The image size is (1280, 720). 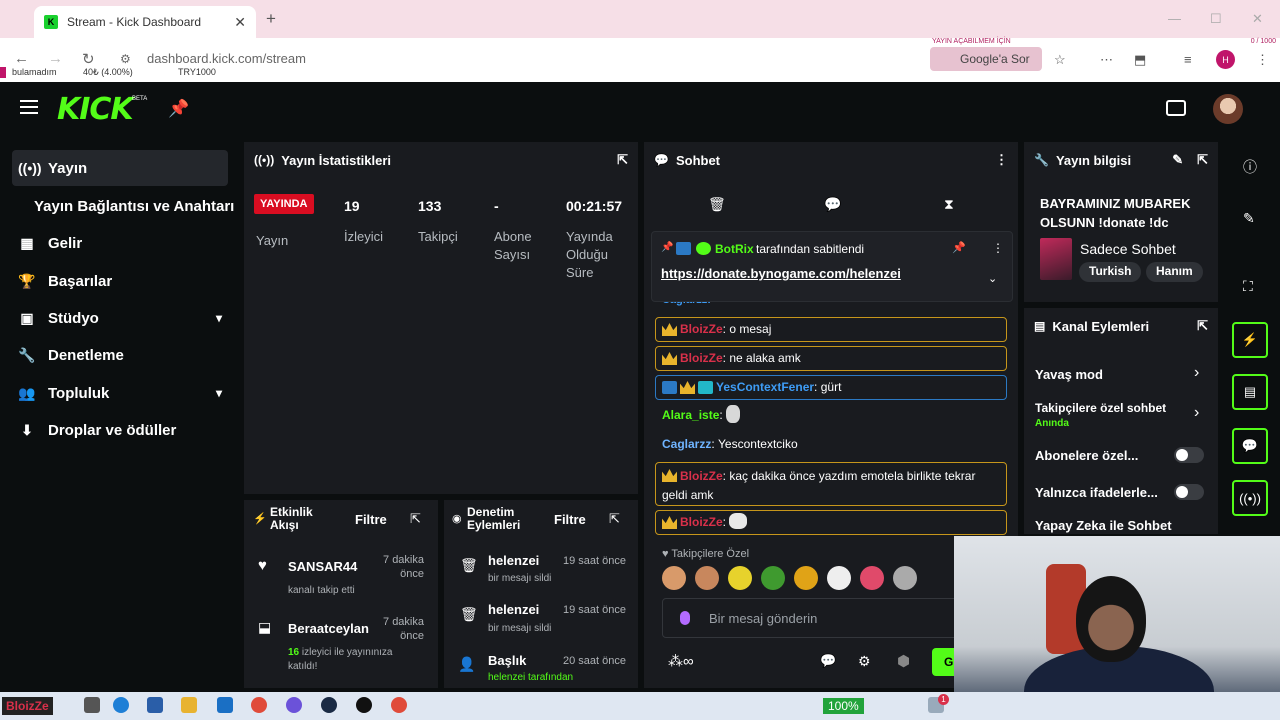 I want to click on site-info-icon: ⚙, so click(x=125, y=59).